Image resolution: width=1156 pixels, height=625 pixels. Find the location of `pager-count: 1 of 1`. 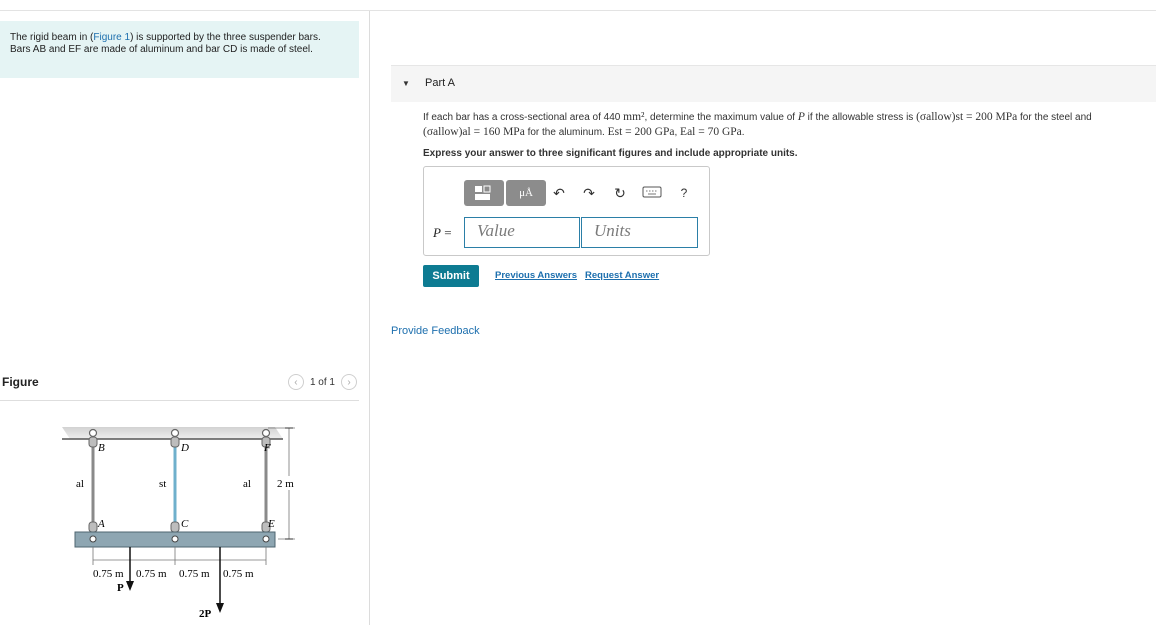

pager-count: 1 of 1 is located at coordinates (322, 382).